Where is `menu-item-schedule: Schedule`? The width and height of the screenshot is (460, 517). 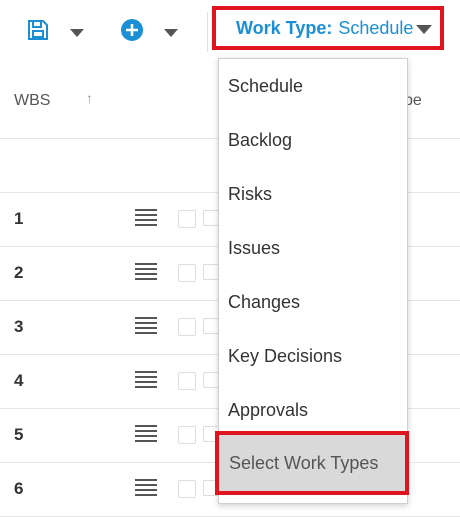 menu-item-schedule: Schedule is located at coordinates (313, 86).